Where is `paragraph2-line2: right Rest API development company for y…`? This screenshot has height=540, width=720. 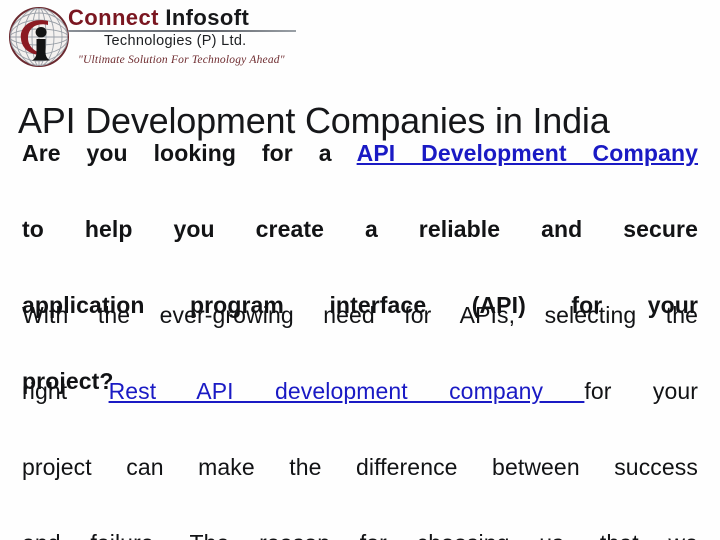 paragraph2-line2: right Rest API development company for y… is located at coordinates (360, 410).